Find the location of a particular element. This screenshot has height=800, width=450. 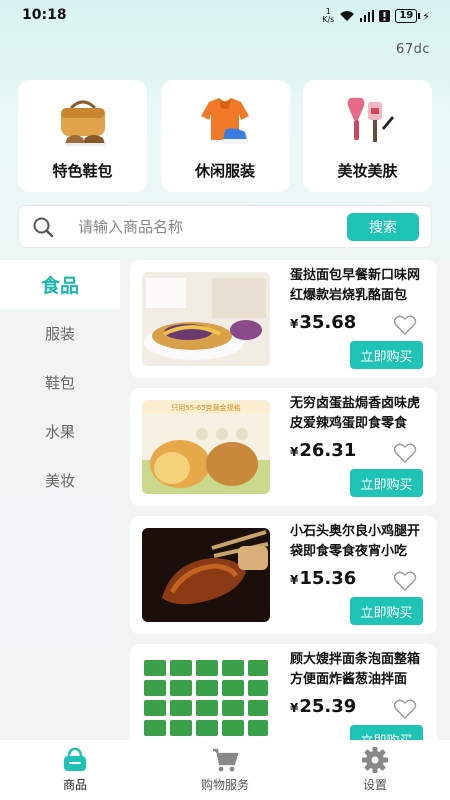

product-price: ¥35.68 is located at coordinates (323, 322).